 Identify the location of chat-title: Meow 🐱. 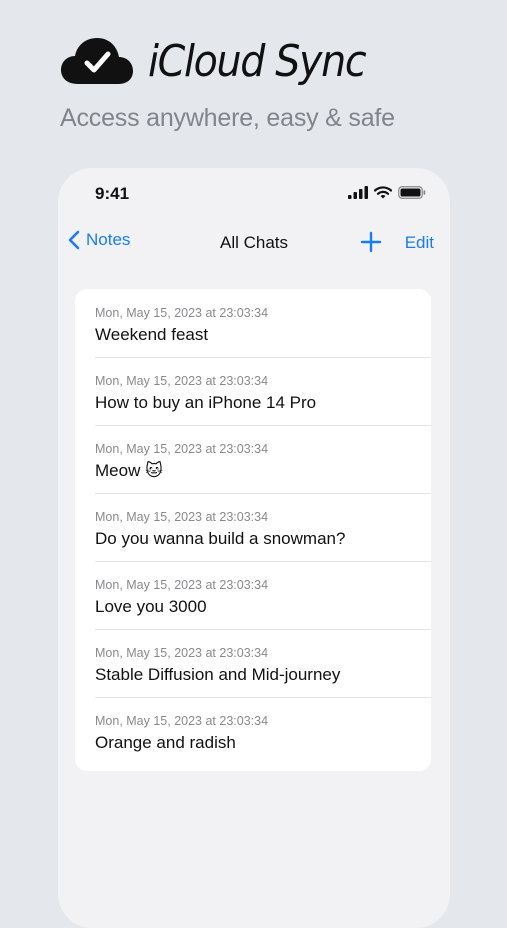
(129, 470).